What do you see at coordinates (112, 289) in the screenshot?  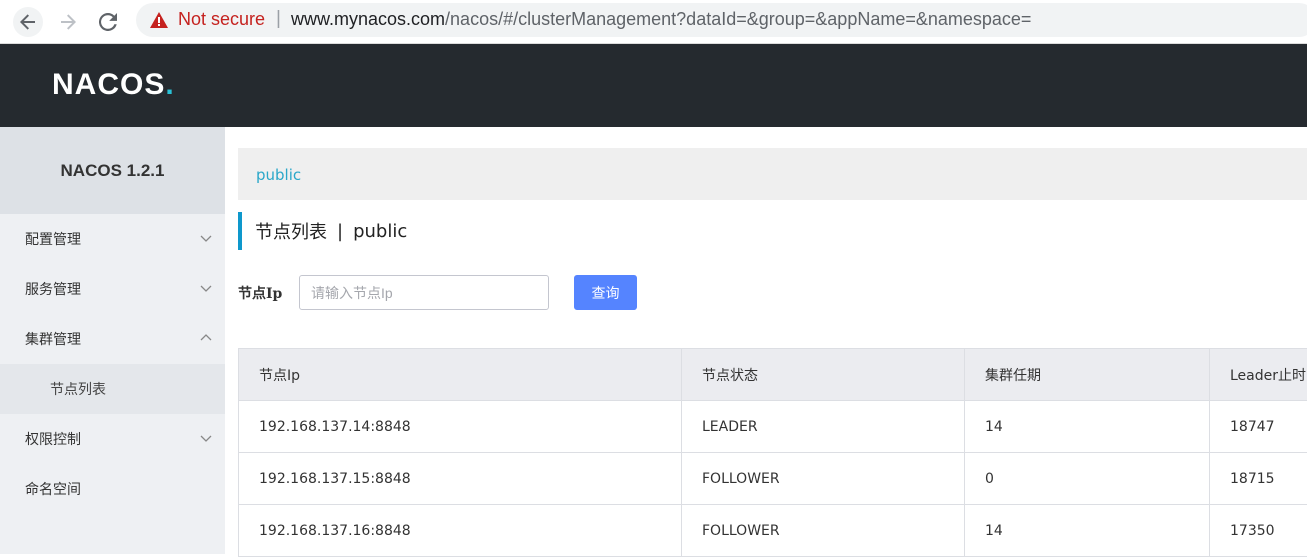 I see `sidebar-item-service: 服务管理` at bounding box center [112, 289].